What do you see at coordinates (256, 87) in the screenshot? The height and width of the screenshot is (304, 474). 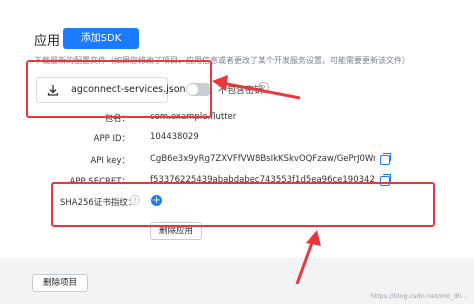 I see `arrow-to-download-icon` at bounding box center [256, 87].